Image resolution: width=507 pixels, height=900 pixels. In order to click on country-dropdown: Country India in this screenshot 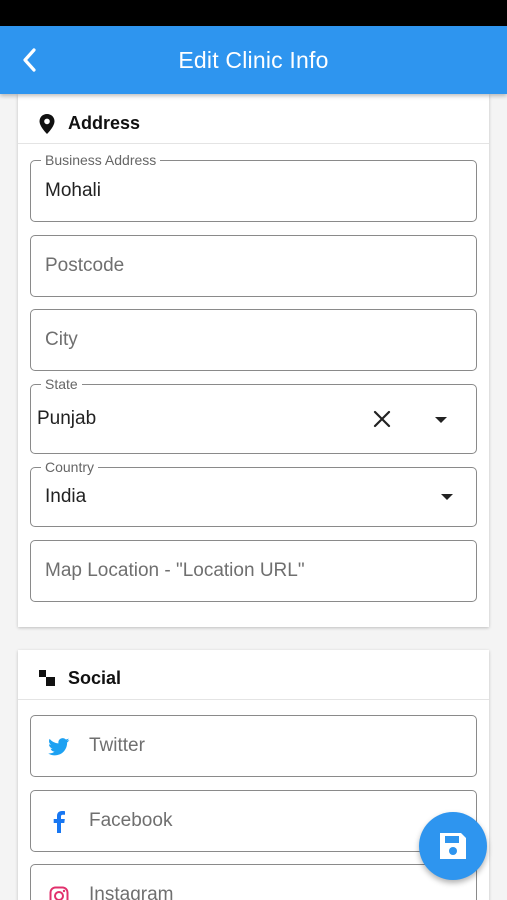, I will do `click(253, 493)`.